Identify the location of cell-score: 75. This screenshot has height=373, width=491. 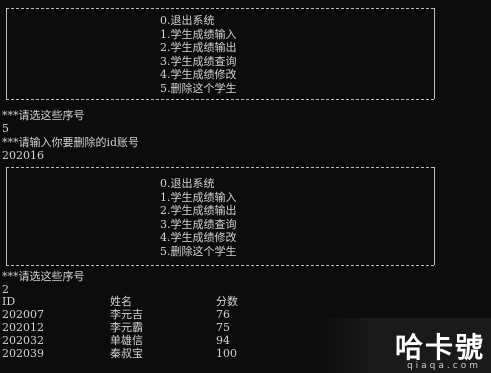
(223, 327).